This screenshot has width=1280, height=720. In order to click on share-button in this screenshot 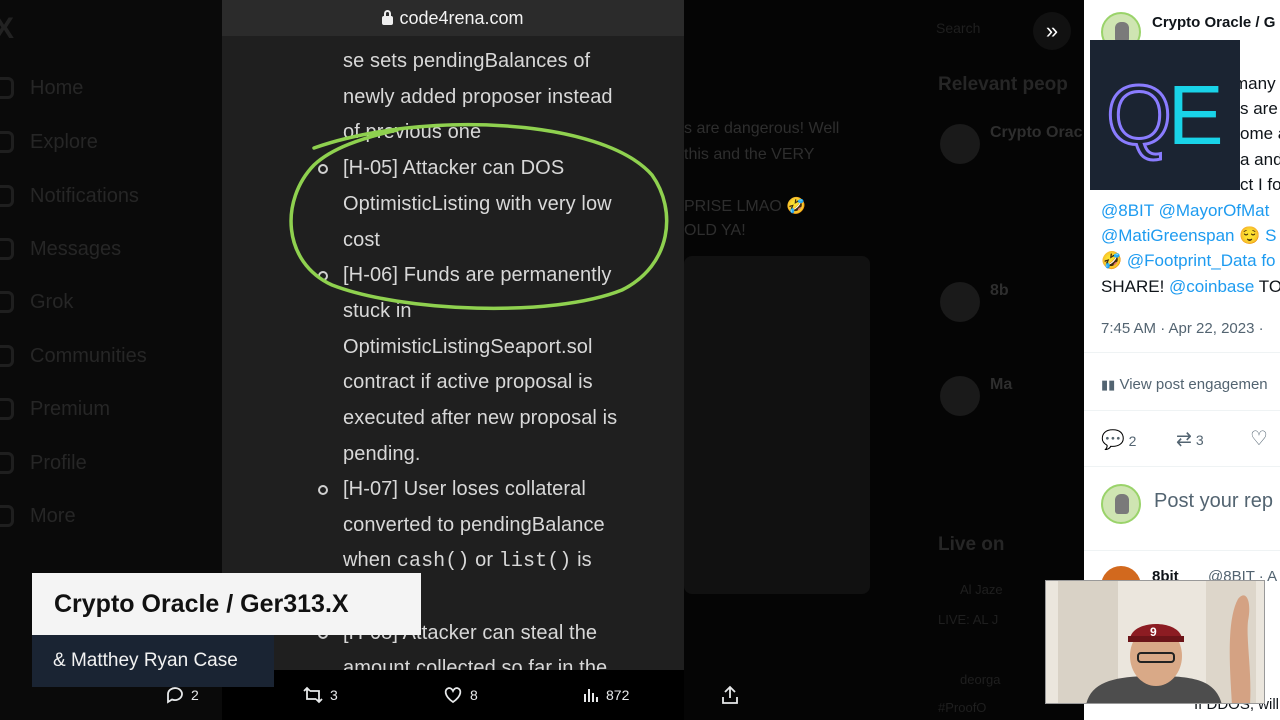, I will do `click(733, 695)`.